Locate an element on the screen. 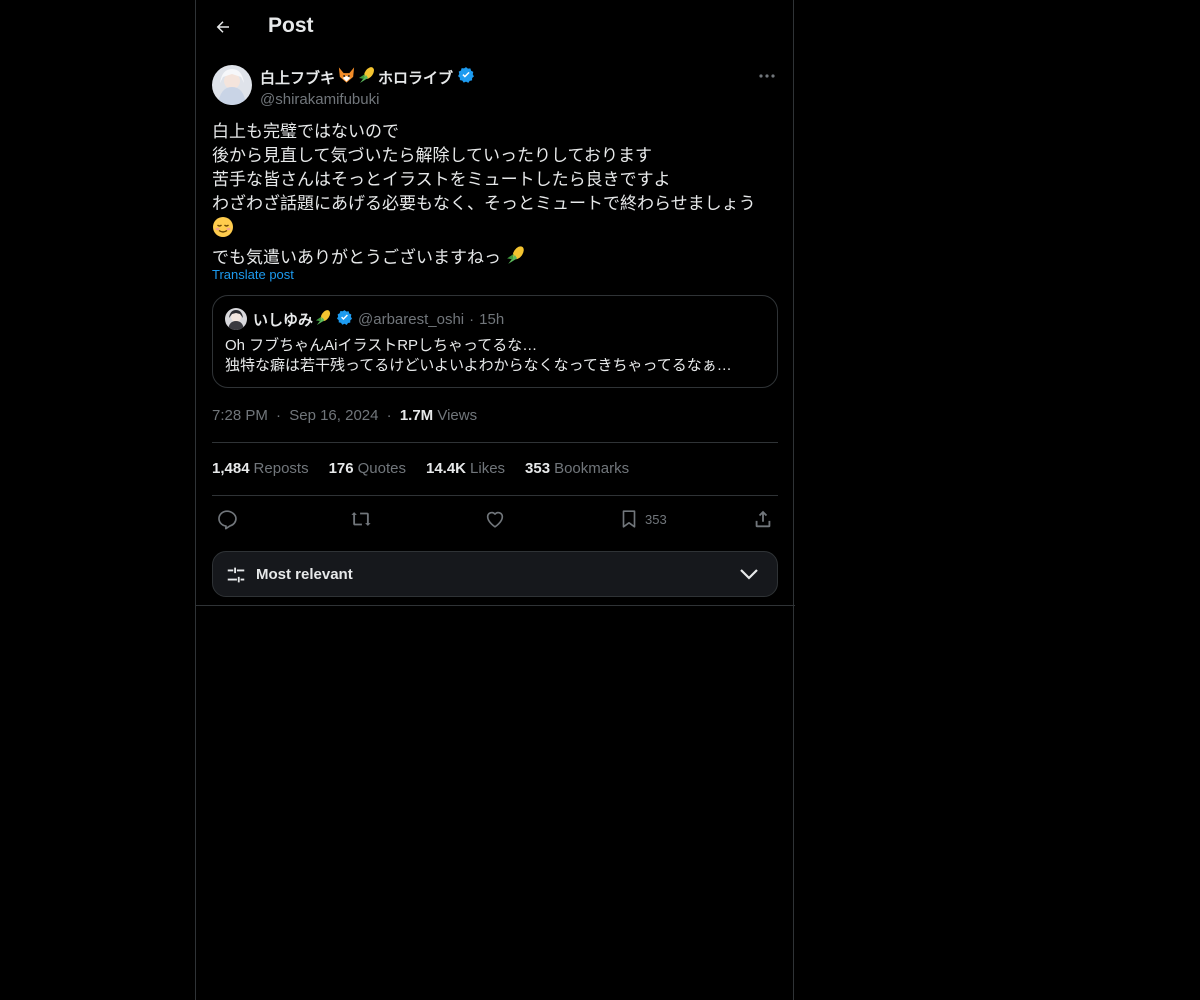 The width and height of the screenshot is (1200, 1000). share-icon is located at coordinates (763, 519).